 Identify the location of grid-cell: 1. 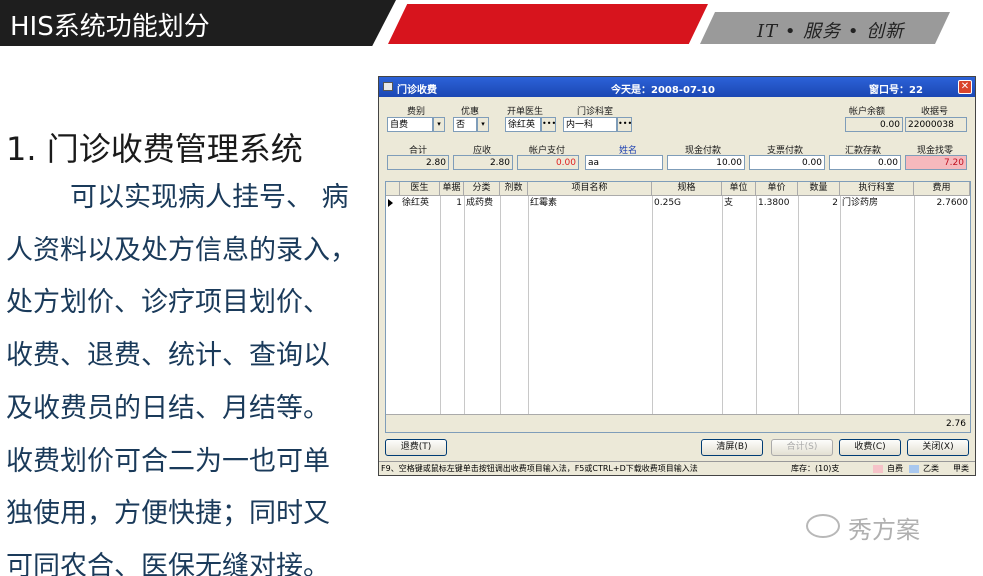
(452, 203).